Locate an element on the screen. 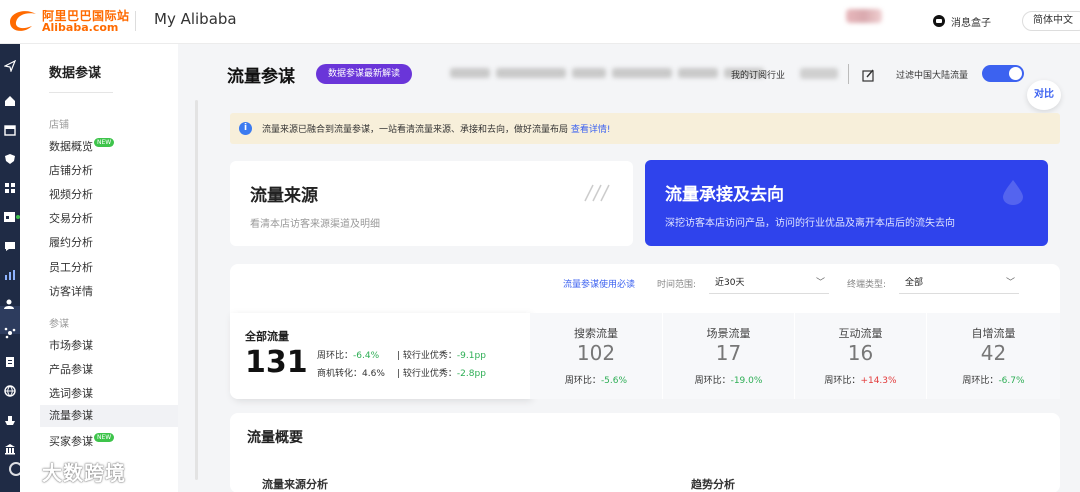 This screenshot has height=492, width=1080. sidebar-item-data-overview: 数据概览 NEW is located at coordinates (82, 146).